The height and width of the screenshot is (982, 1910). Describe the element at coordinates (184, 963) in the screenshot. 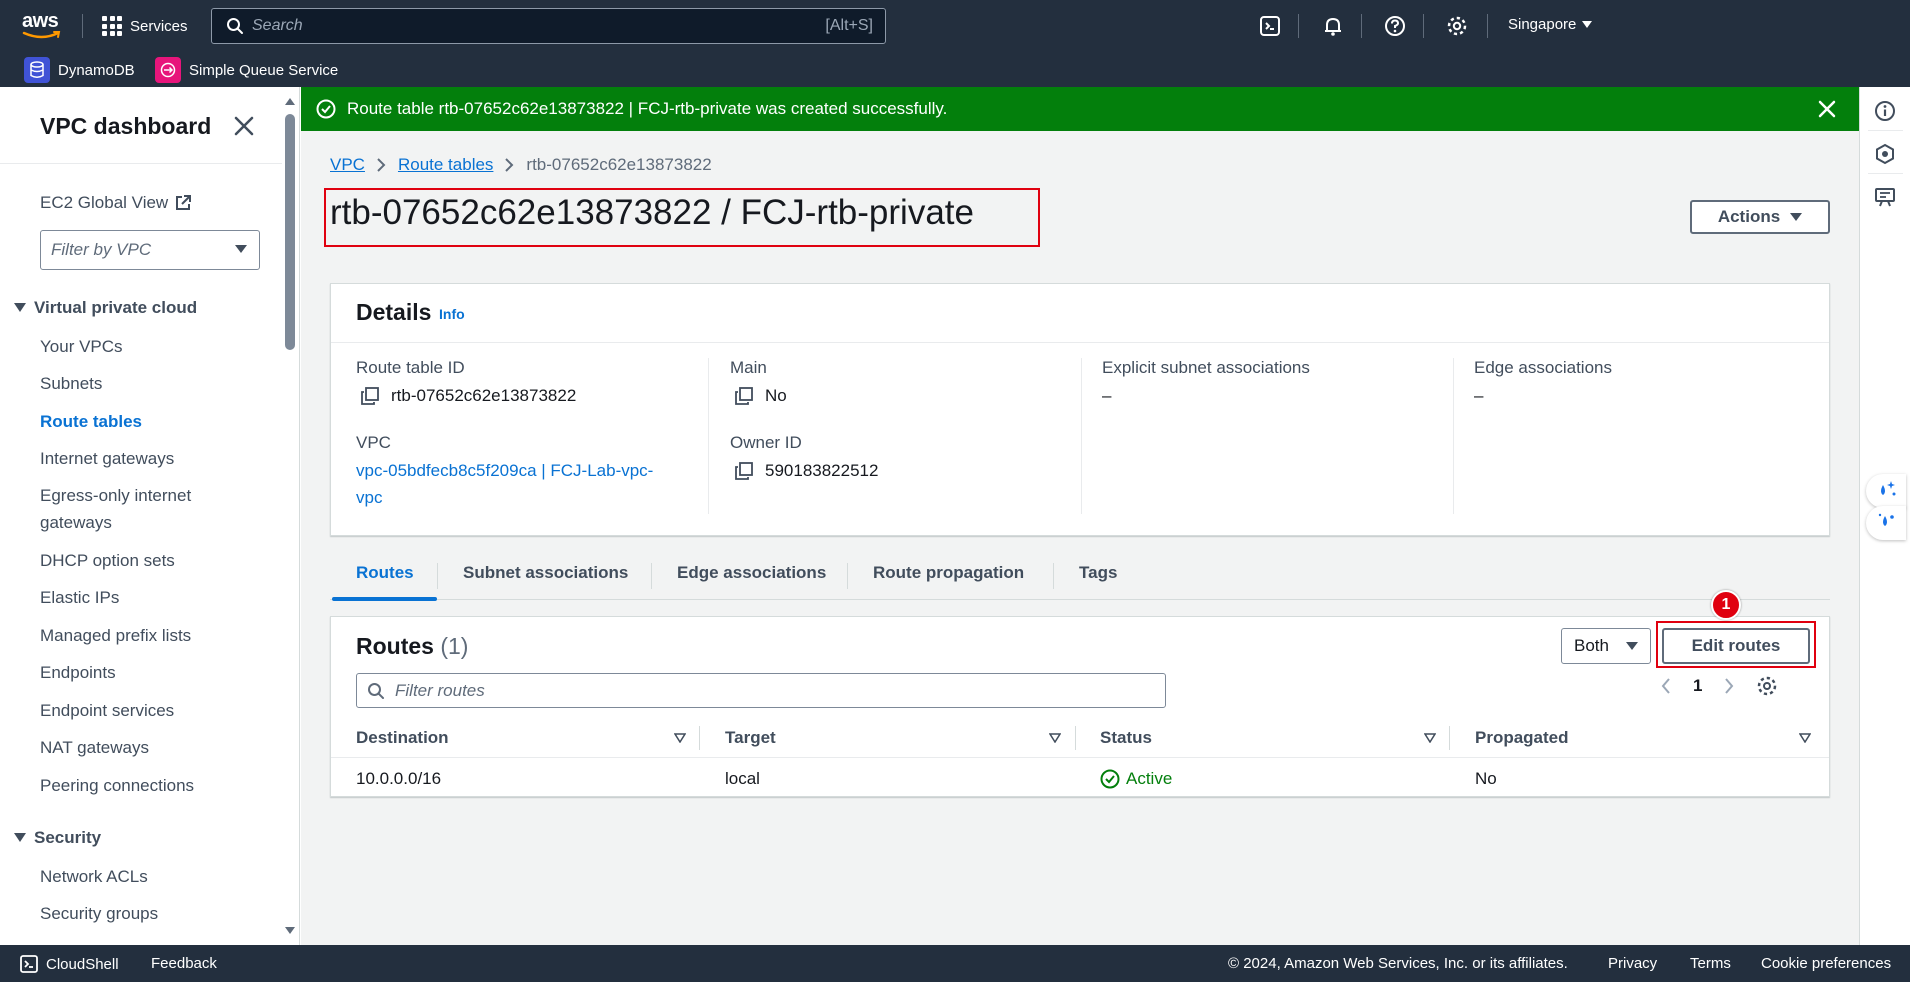

I see `feedback-link: Feedback` at that location.